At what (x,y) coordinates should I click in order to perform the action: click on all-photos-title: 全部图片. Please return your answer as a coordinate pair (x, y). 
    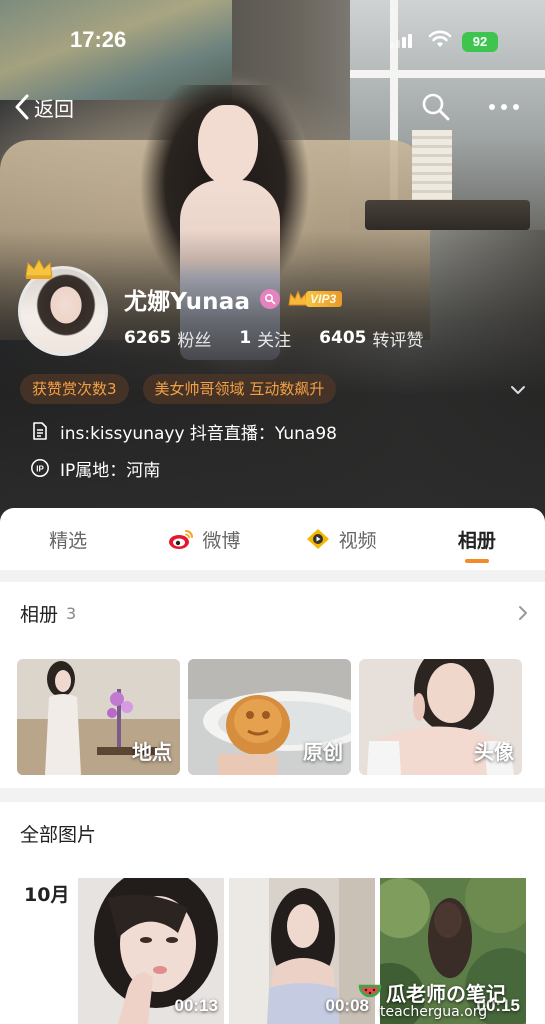
    Looking at the image, I should click on (58, 834).